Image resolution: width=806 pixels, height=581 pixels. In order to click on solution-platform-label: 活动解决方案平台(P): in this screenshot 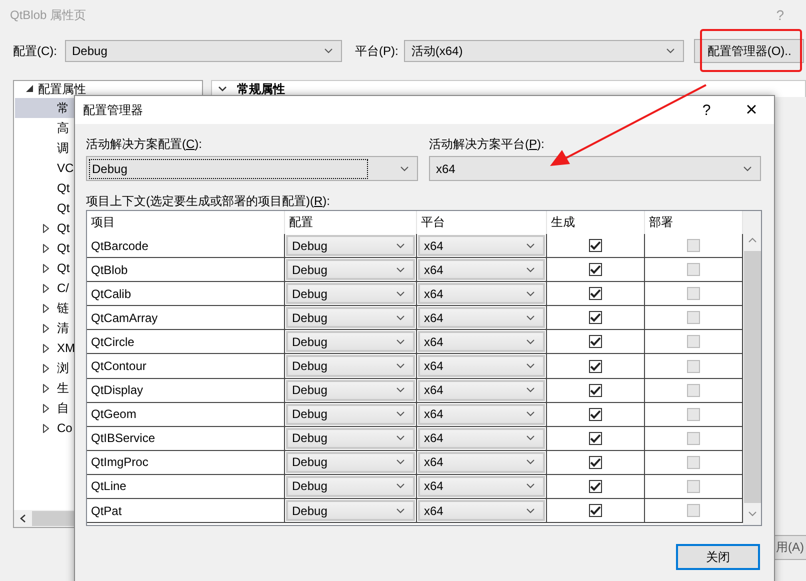, I will do `click(487, 144)`.